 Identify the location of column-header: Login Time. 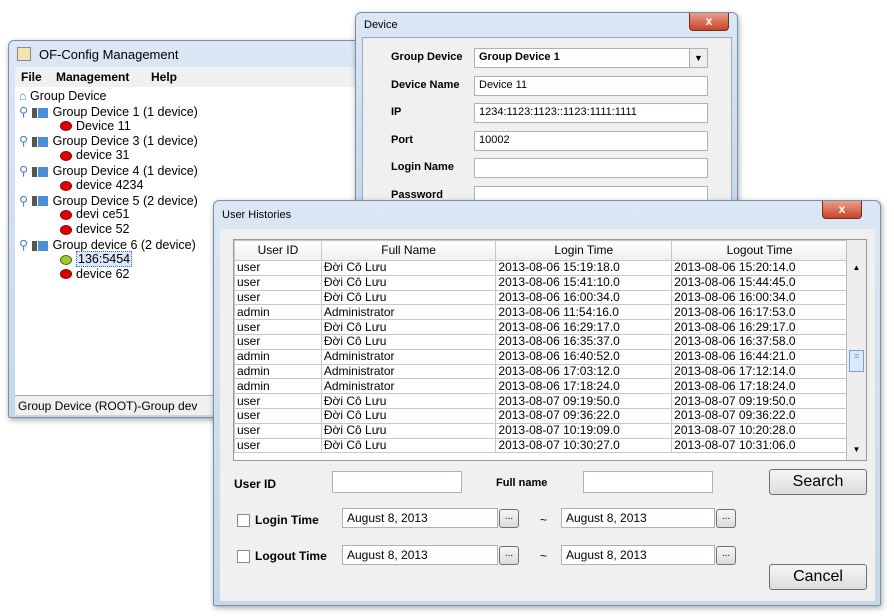
(584, 250).